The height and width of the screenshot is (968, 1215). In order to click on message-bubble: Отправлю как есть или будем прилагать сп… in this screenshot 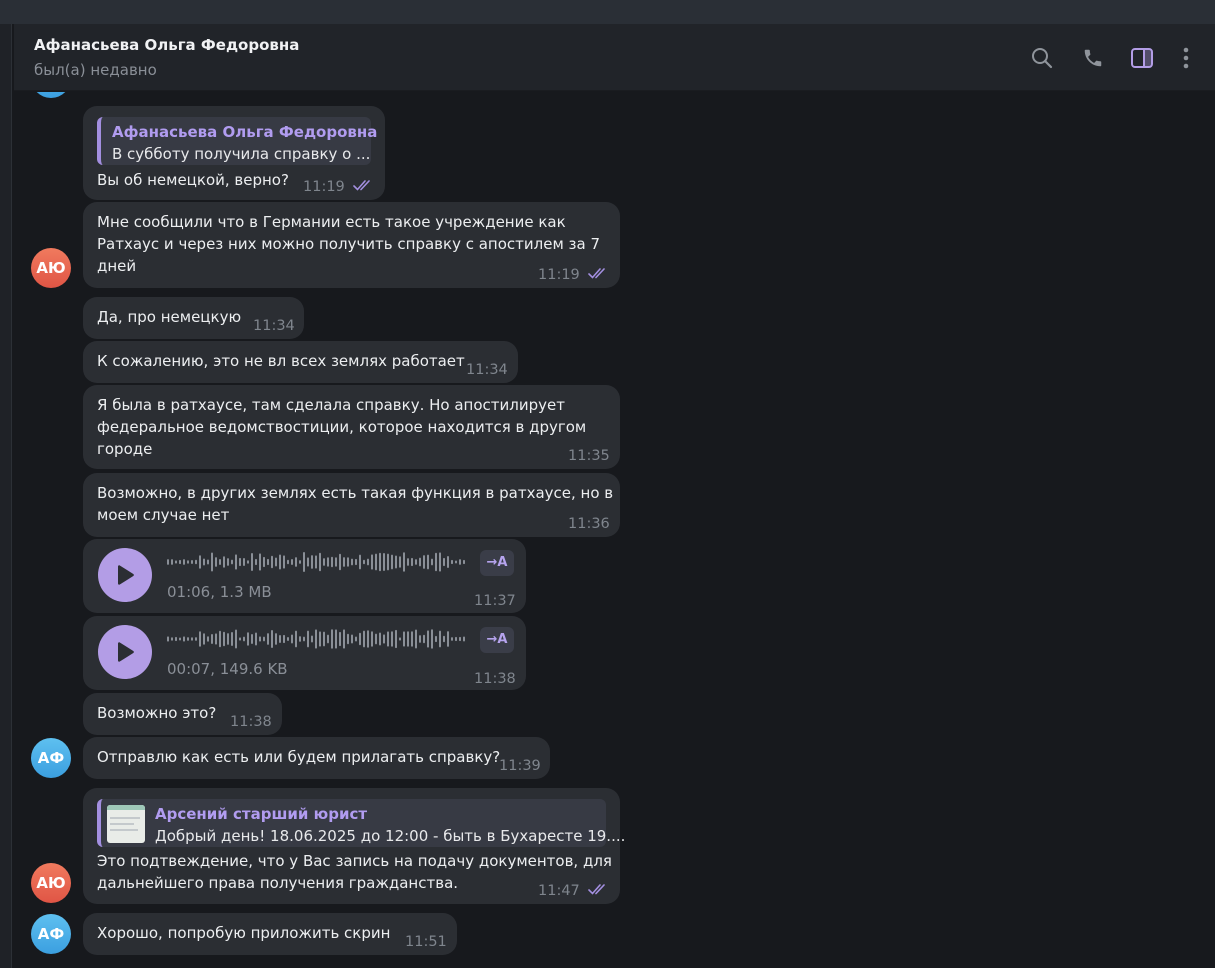, I will do `click(316, 758)`.